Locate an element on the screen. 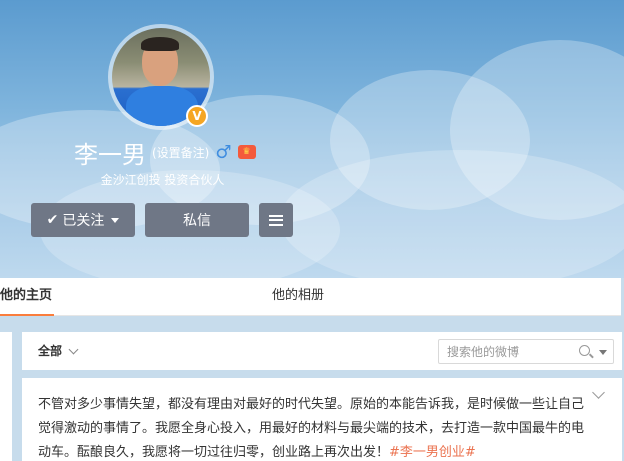  profile-bio: 金沙江创投 投资合伙人 is located at coordinates (162, 180).